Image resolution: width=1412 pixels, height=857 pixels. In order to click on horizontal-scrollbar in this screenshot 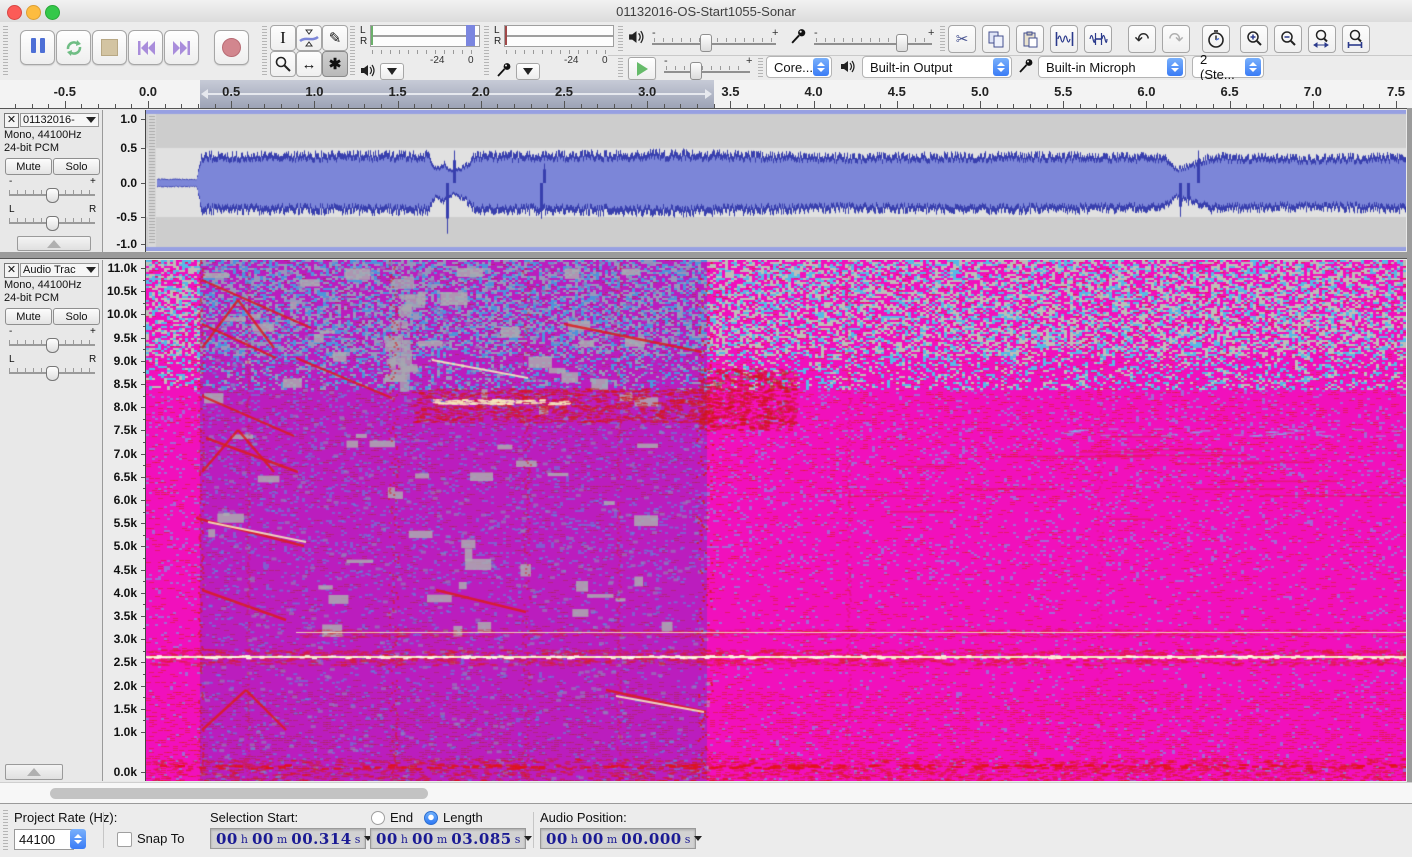, I will do `click(706, 793)`.